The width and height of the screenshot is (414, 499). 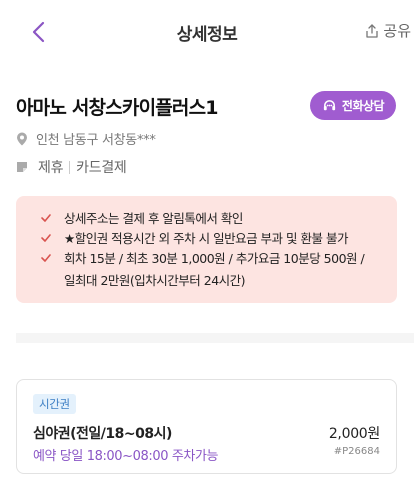 What do you see at coordinates (363, 106) in the screenshot?
I see `call-consult-label: 전화상담` at bounding box center [363, 106].